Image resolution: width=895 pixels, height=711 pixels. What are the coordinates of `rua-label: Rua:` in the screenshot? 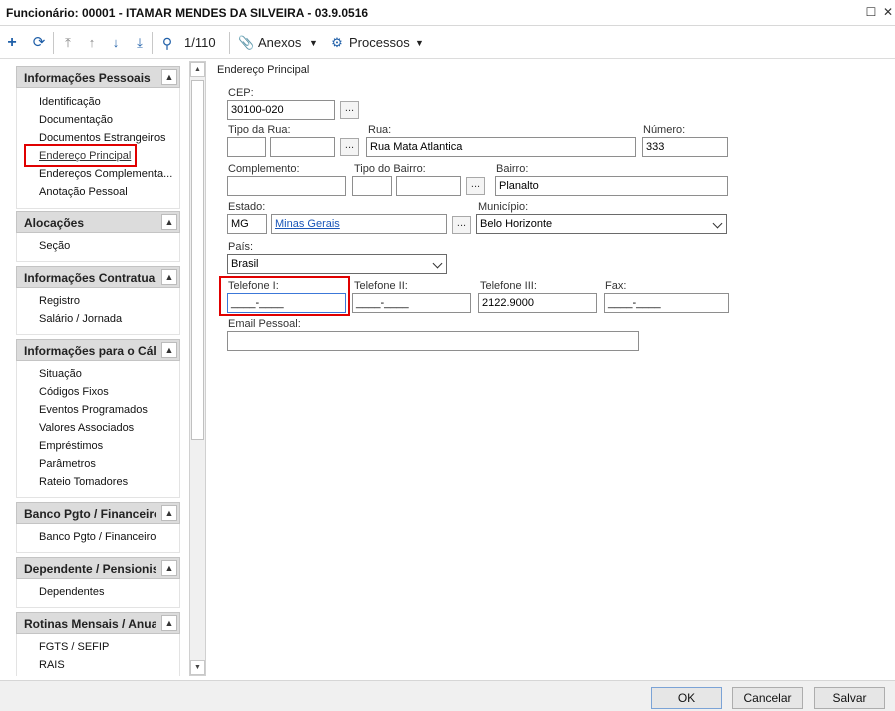 It's located at (380, 130).